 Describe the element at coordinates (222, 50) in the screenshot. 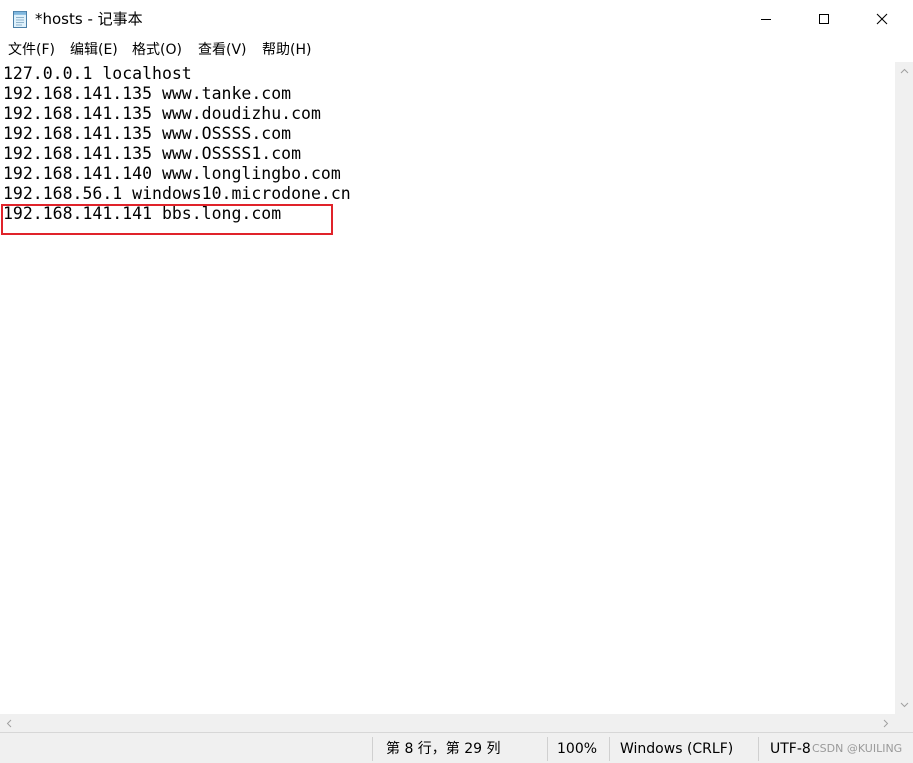

I see `menu-view: 查看(V)` at that location.